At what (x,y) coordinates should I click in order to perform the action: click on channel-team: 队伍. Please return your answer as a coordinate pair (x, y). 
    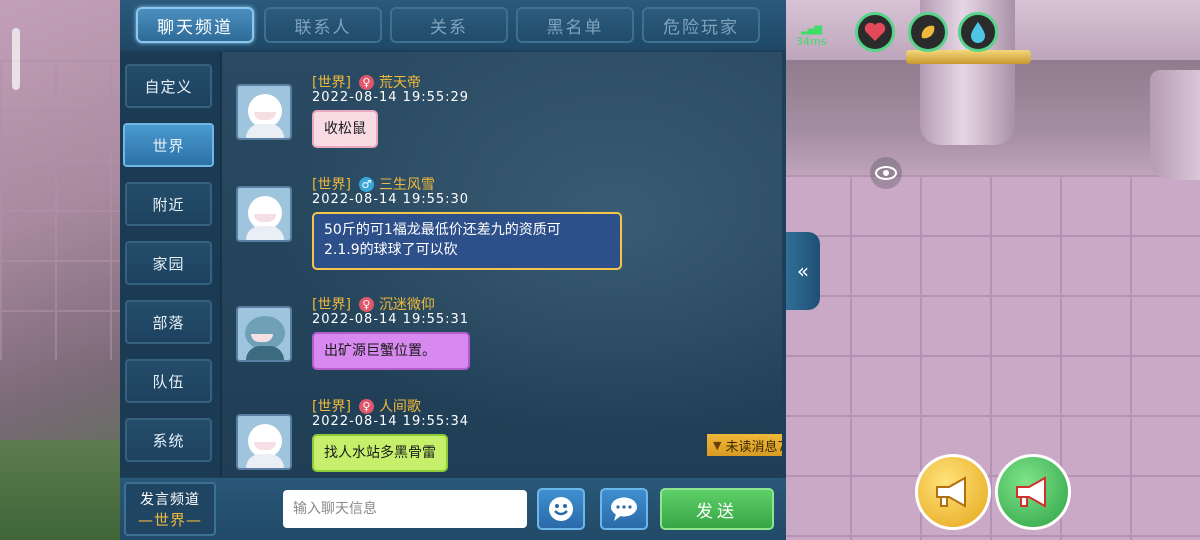
    Looking at the image, I should click on (168, 381).